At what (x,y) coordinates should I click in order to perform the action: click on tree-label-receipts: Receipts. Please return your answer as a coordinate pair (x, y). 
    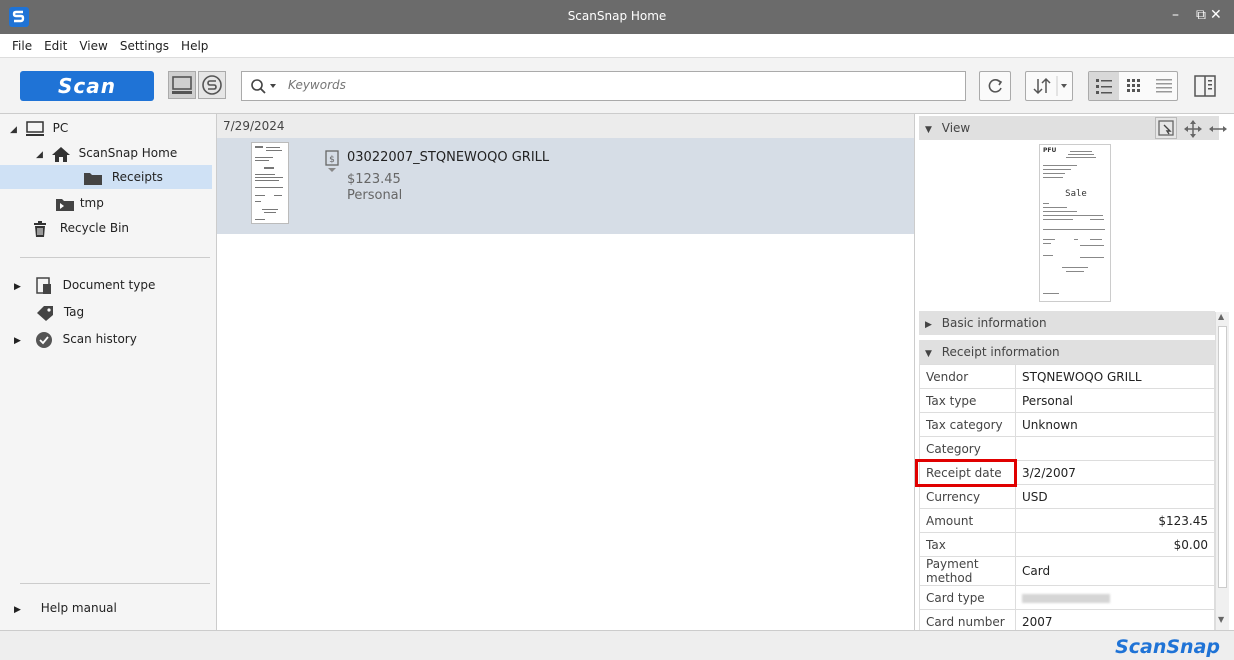
    Looking at the image, I should click on (137, 177).